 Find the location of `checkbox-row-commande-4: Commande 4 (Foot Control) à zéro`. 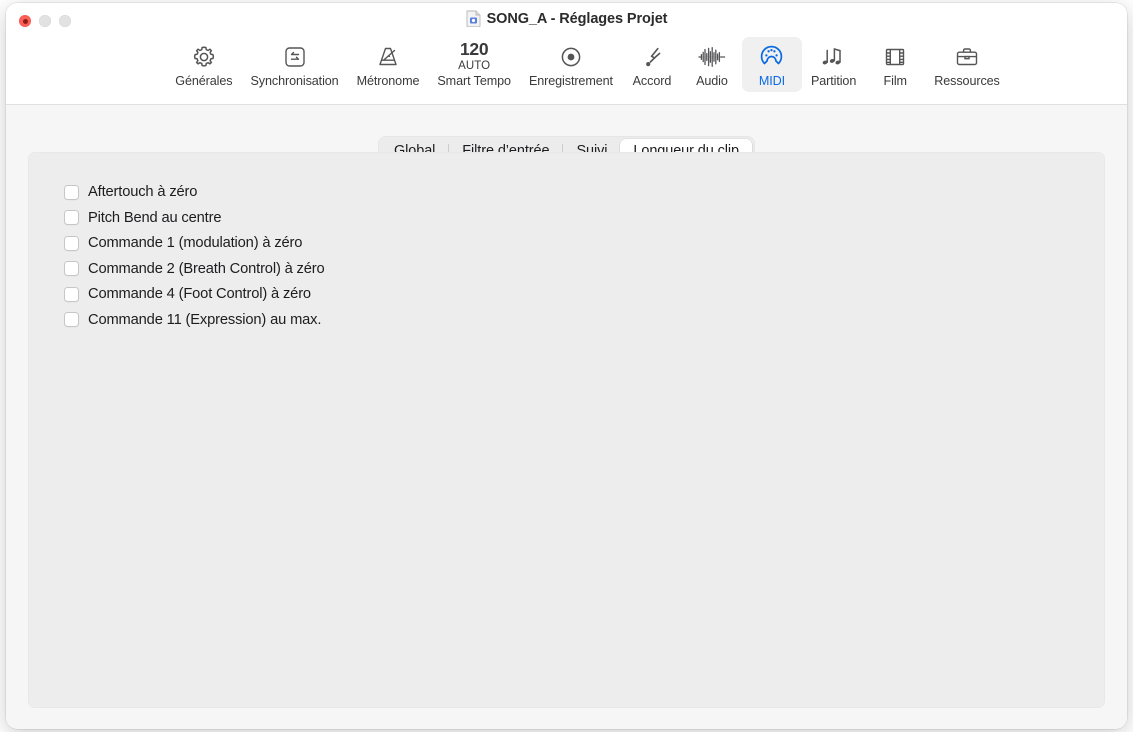

checkbox-row-commande-4: Commande 4 (Foot Control) à zéro is located at coordinates (194, 294).